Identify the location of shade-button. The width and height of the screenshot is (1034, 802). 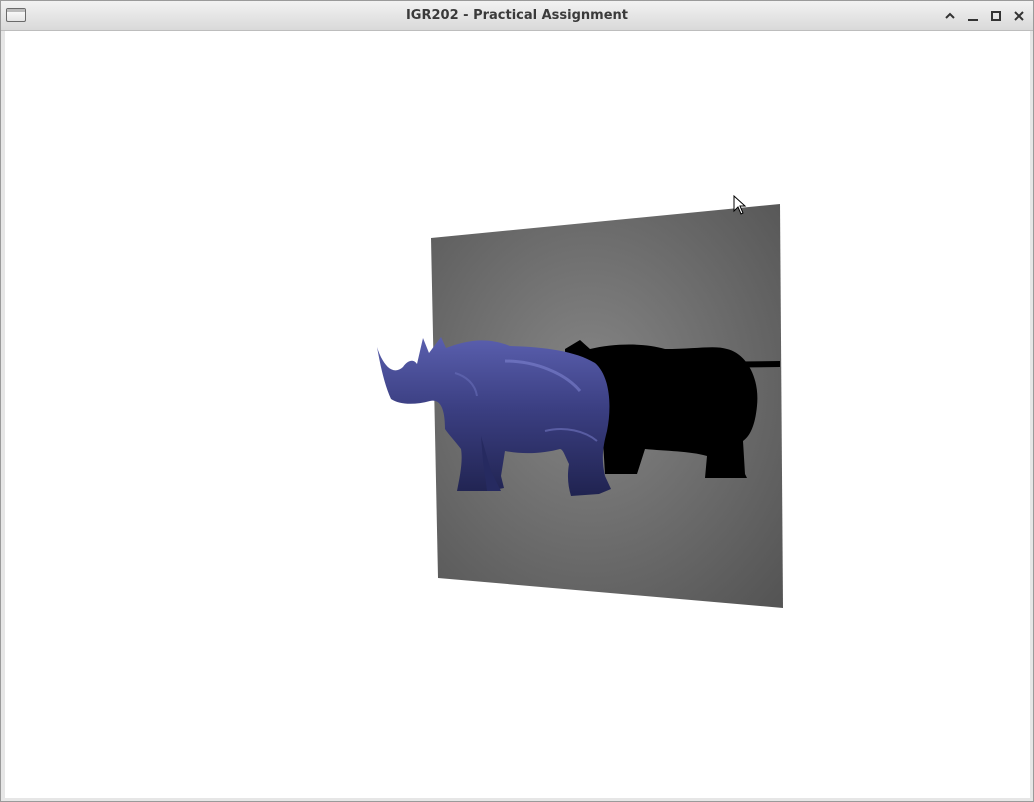
(950, 16).